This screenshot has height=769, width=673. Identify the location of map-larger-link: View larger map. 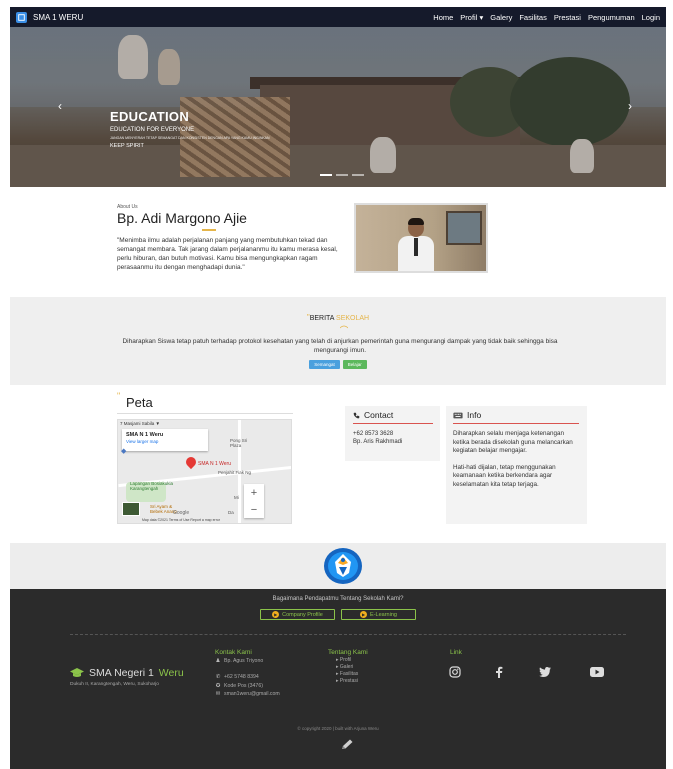
(165, 441).